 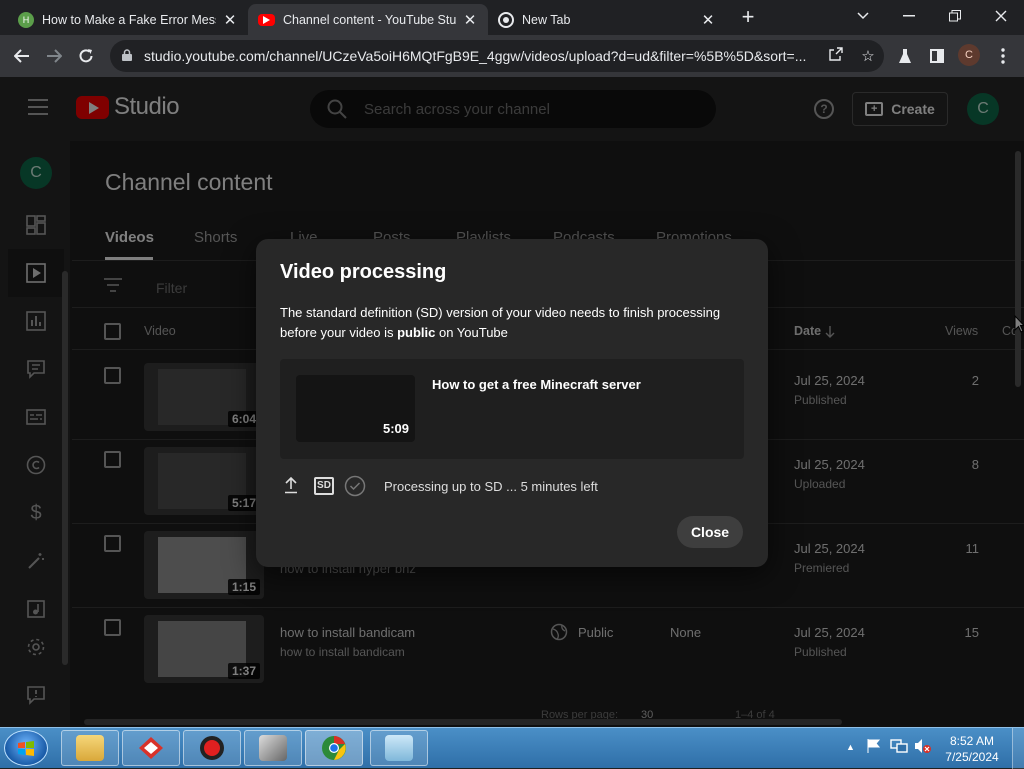 I want to click on chrome-favicon-icon, so click(x=506, y=19).